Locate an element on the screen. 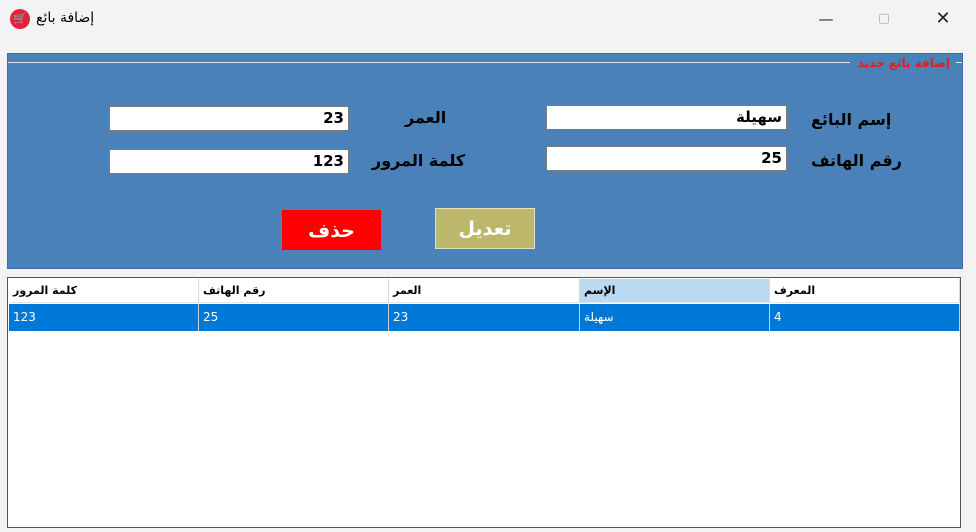 Image resolution: width=976 pixels, height=532 pixels. group-border-line is located at coordinates (429, 62).